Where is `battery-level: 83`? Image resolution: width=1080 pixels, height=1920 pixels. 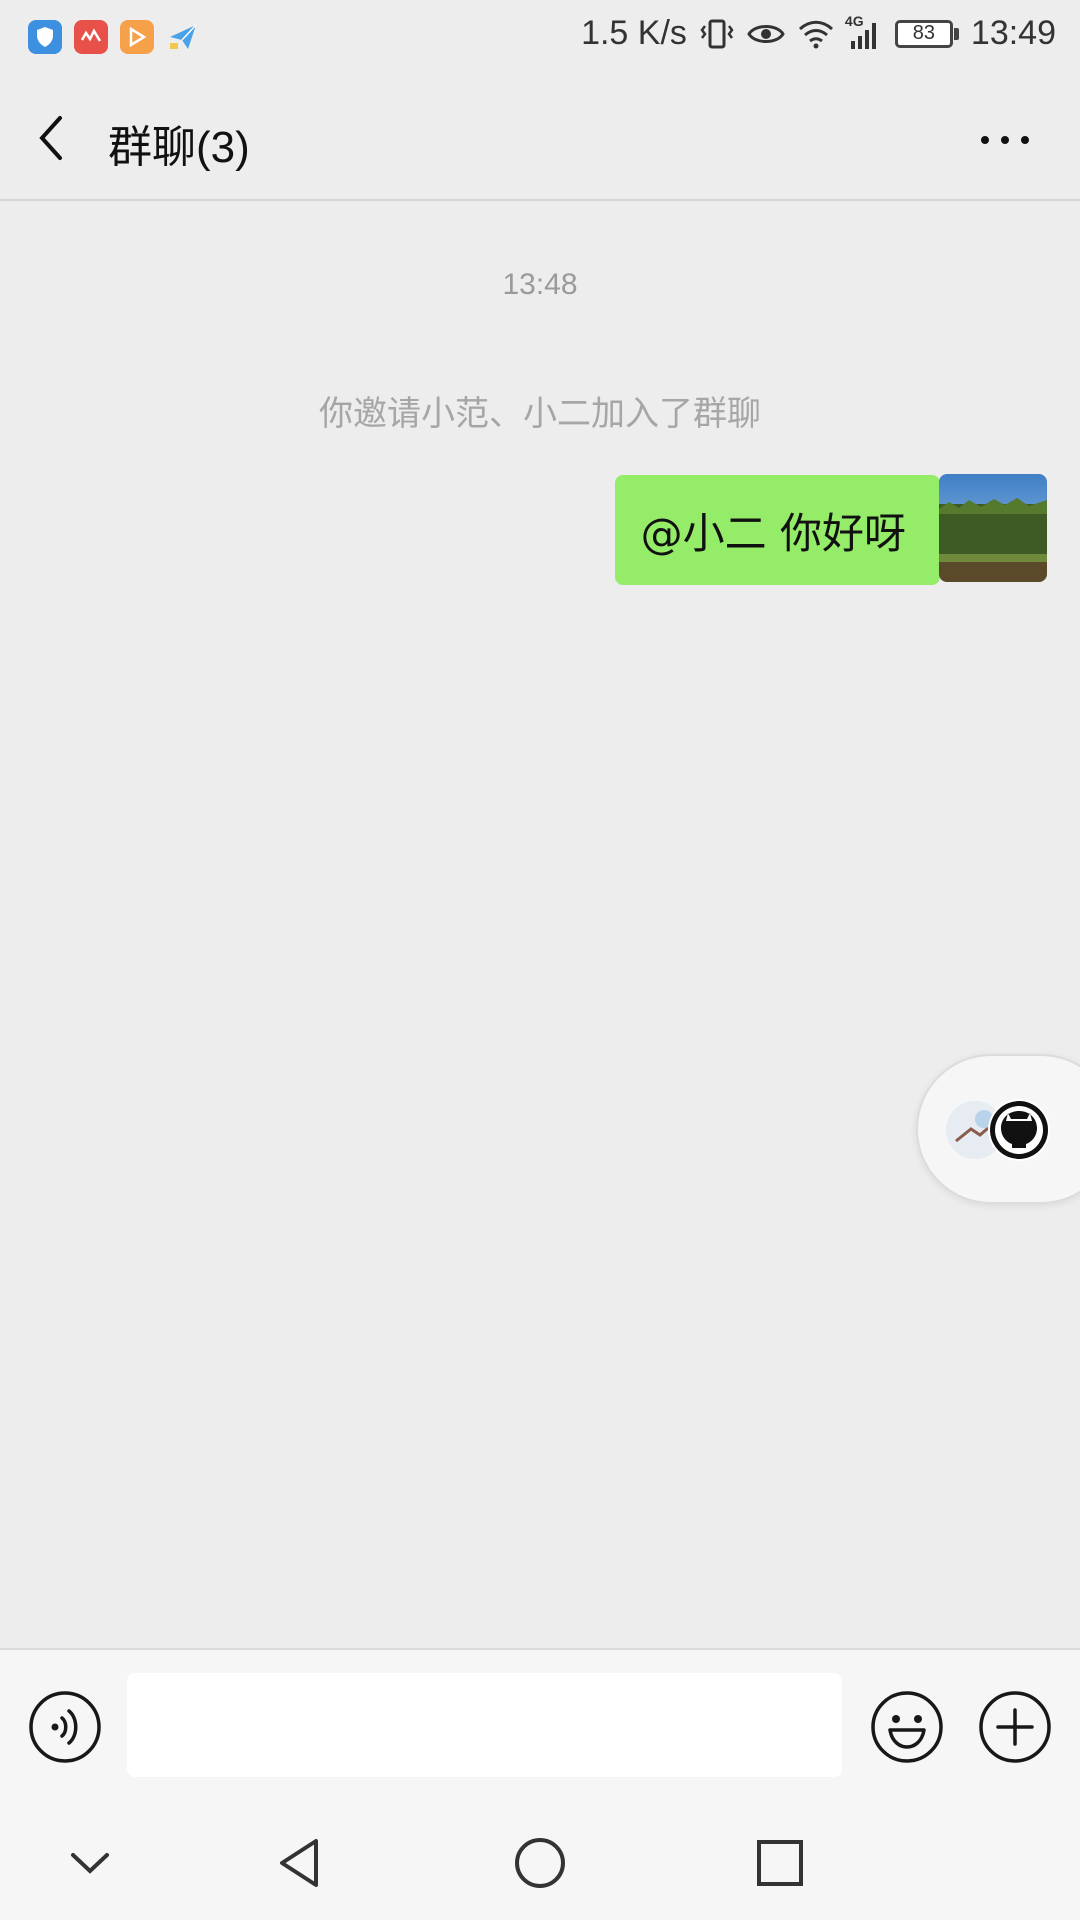
battery-level: 83 is located at coordinates (923, 33).